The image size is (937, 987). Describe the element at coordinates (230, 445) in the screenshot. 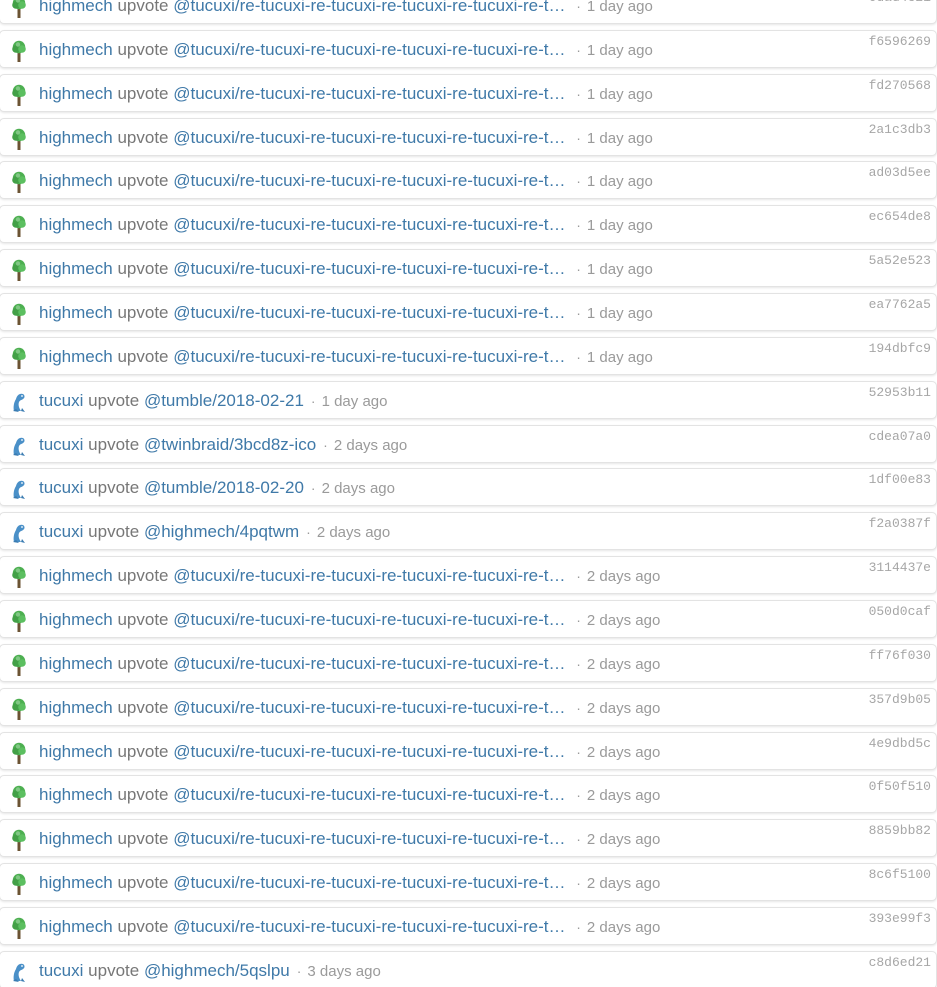

I see `post-link: @twinbraid/3bcd8z-ico` at that location.